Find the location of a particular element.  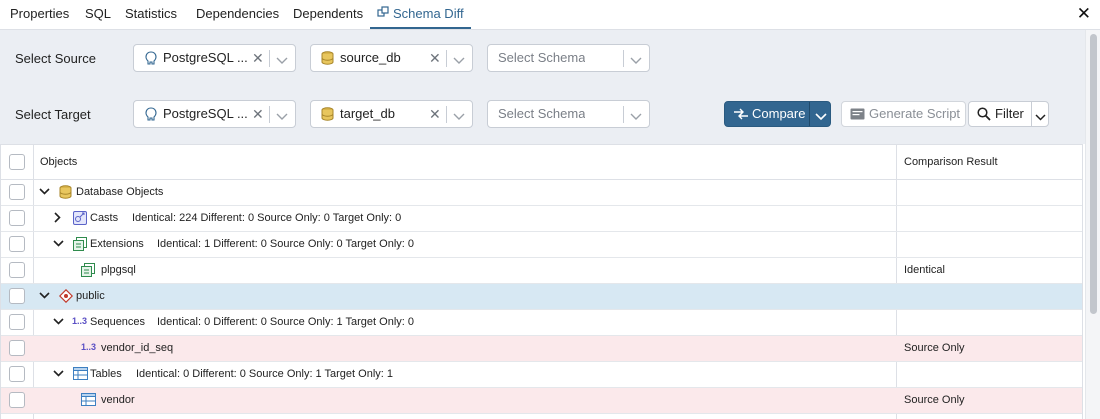

tab-statistics: Statistics is located at coordinates (151, 14).